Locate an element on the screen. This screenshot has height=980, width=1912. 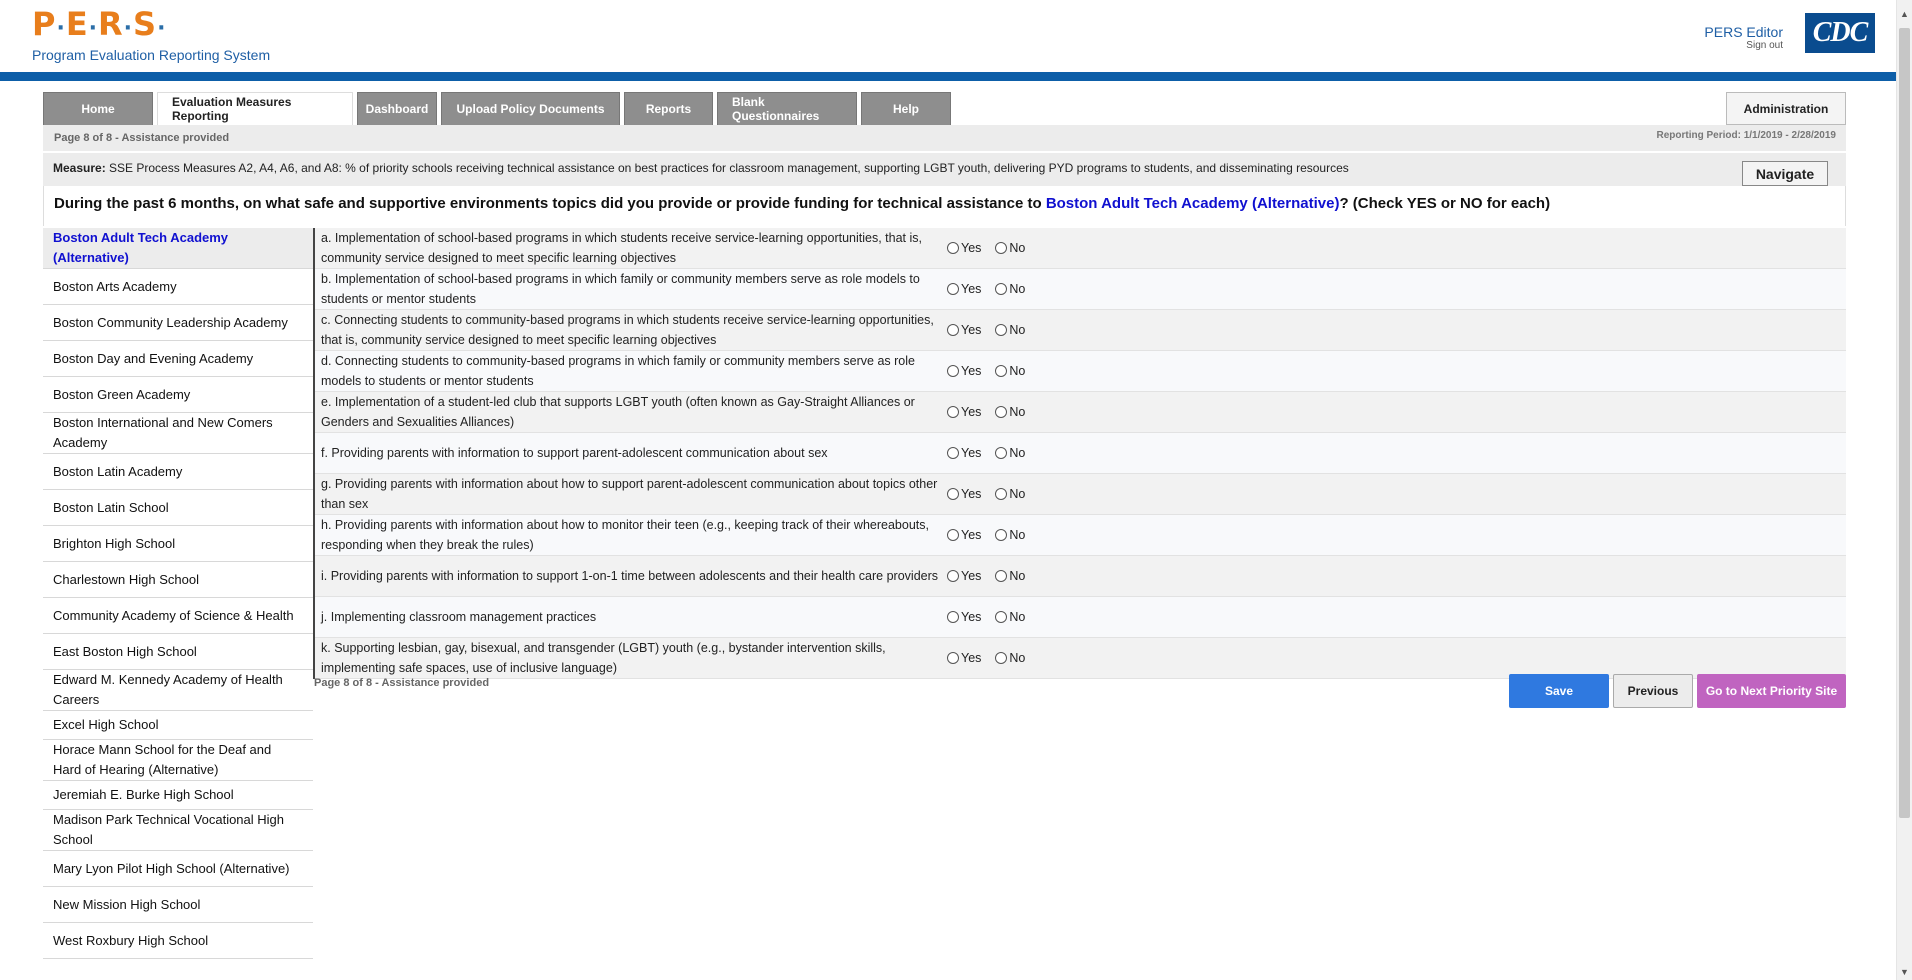
site-list-item: Boston Community Leadership Academy is located at coordinates (178, 323).